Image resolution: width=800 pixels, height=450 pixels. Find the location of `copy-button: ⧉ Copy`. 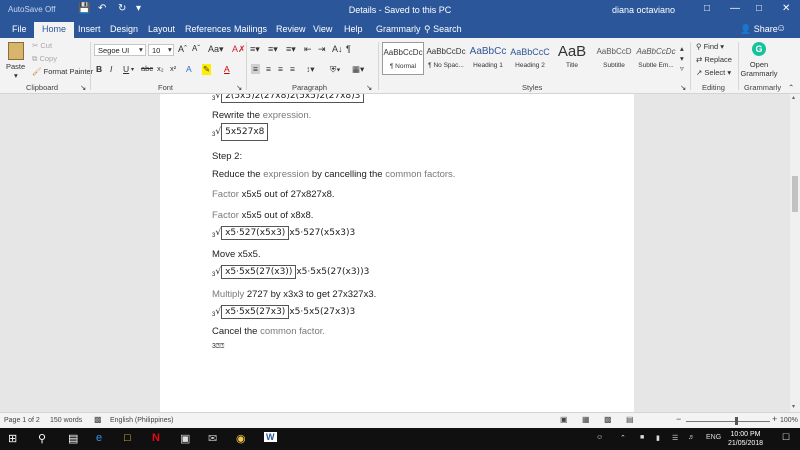

copy-button: ⧉ Copy is located at coordinates (44, 59).